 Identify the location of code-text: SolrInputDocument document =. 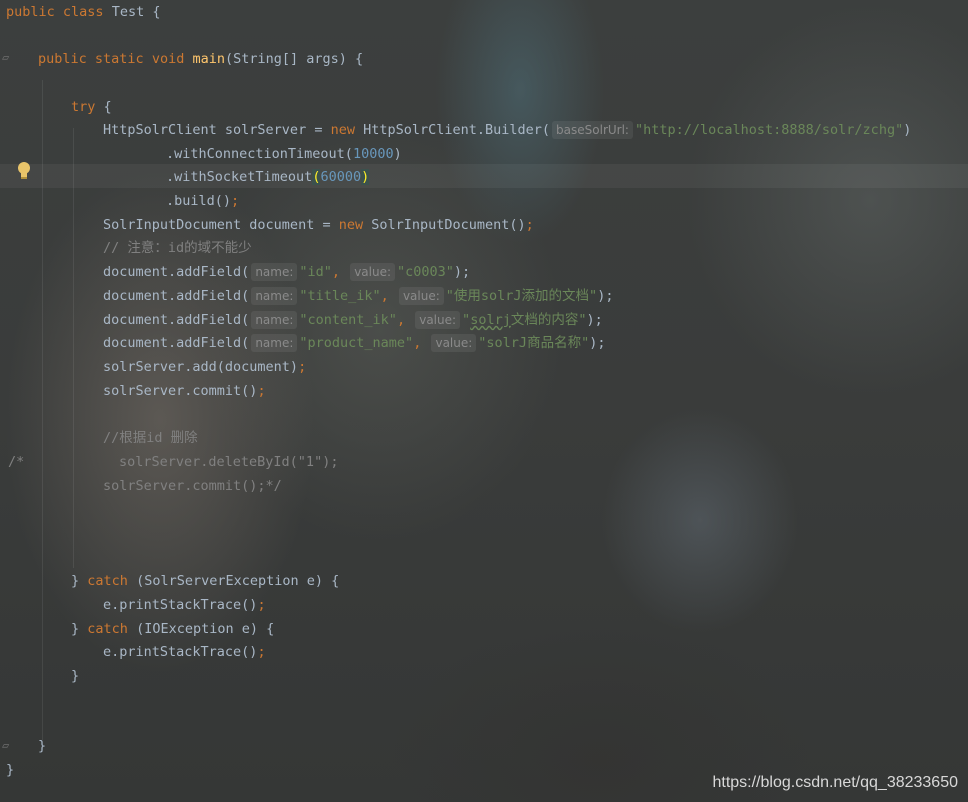
(221, 225).